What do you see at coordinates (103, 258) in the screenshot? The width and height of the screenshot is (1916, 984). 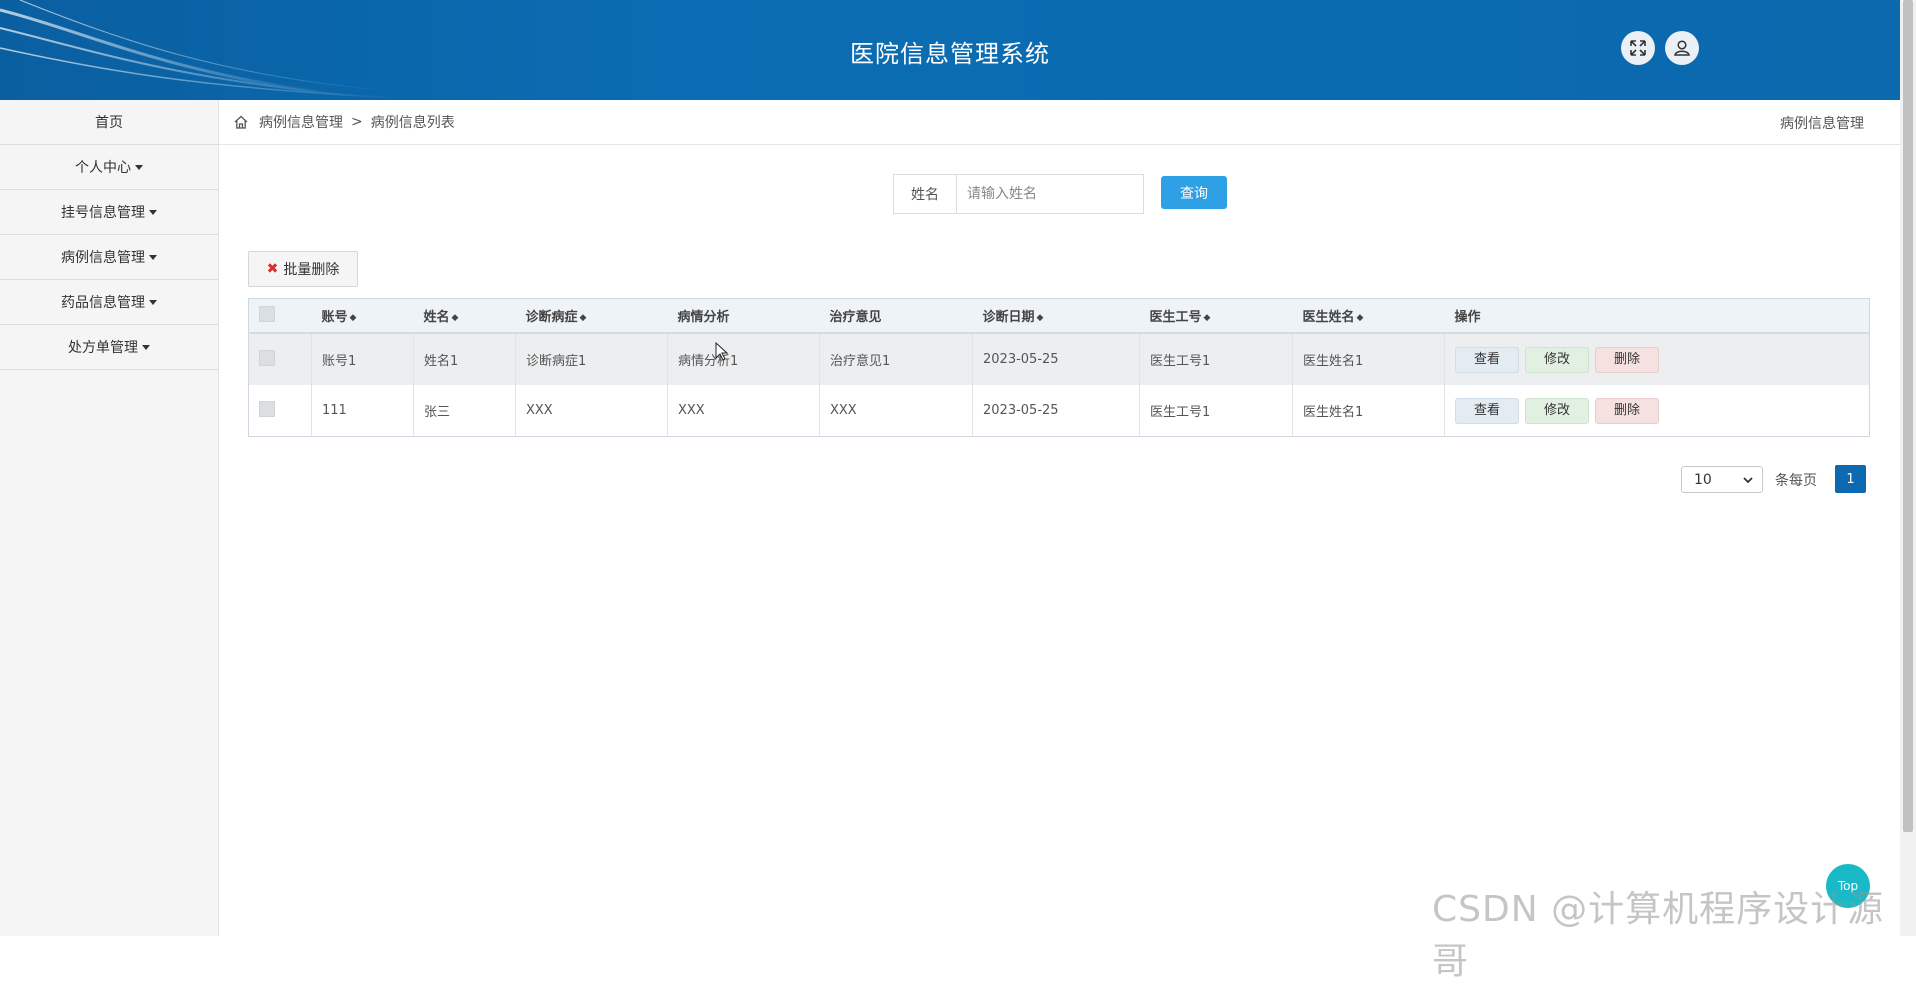 I see `sidebar-item-label: 病例信息管理` at bounding box center [103, 258].